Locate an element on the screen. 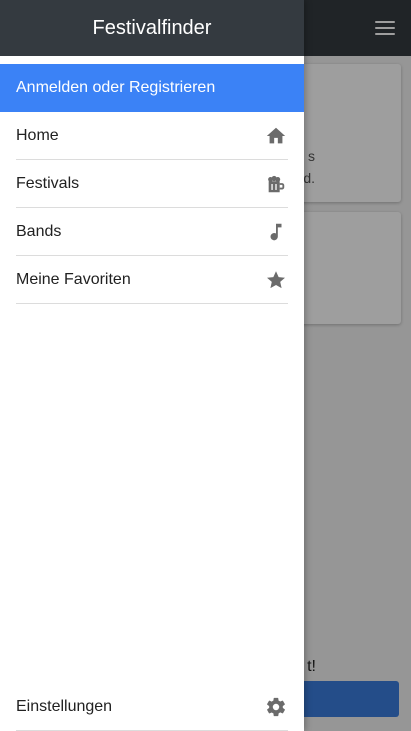 Image resolution: width=411 pixels, height=731 pixels. gear-icon is located at coordinates (276, 707).